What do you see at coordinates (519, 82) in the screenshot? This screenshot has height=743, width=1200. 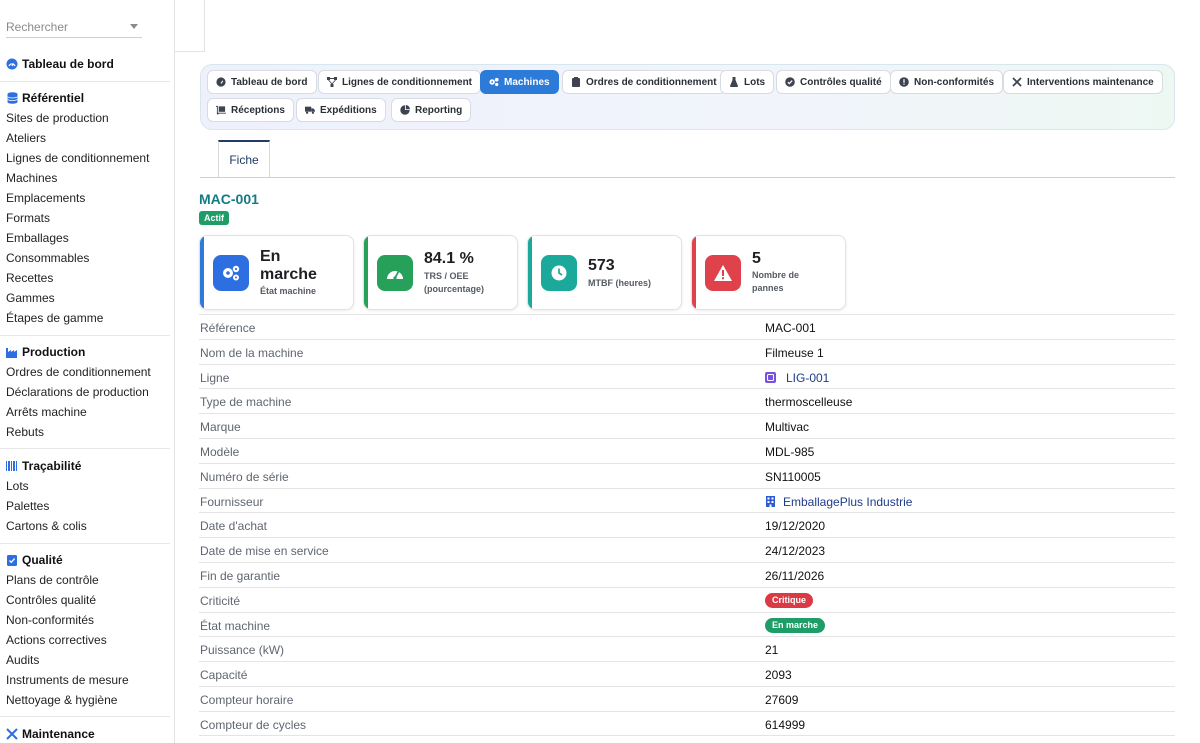 I see `tab-machines: Machines` at bounding box center [519, 82].